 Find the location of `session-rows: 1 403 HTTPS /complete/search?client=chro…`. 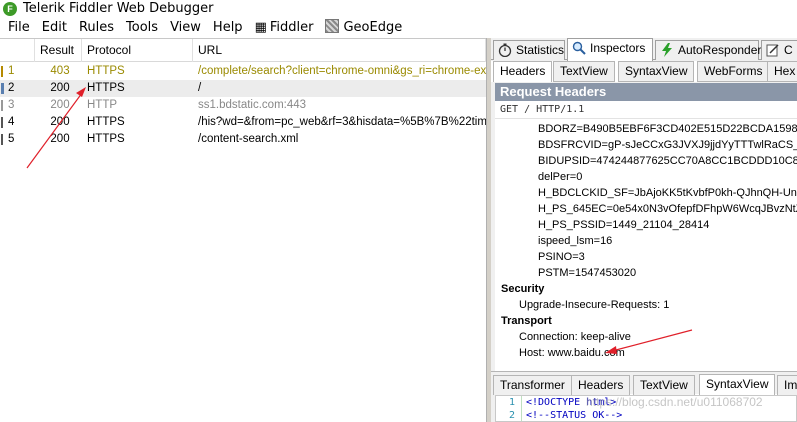

session-rows: 1 403 HTTPS /complete/search?client=chro… is located at coordinates (243, 105).